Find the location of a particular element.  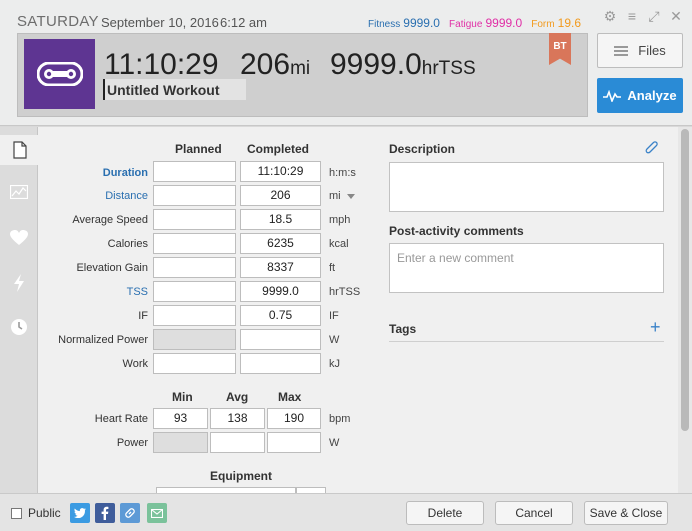

tab-power is located at coordinates (19, 283).